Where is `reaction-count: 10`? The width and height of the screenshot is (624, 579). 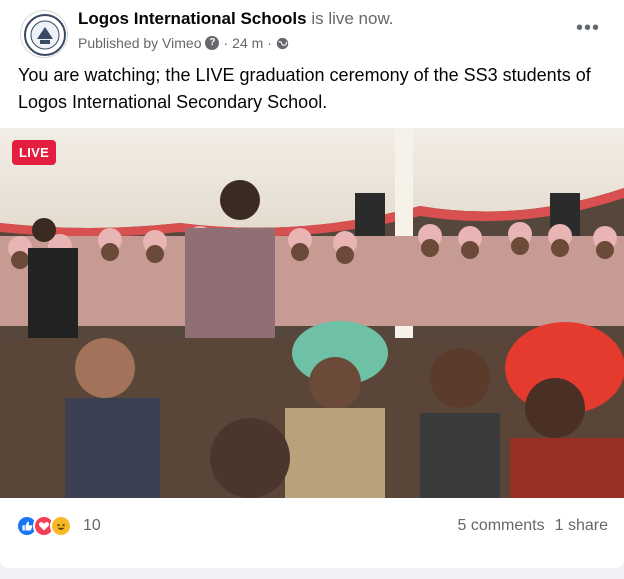
reaction-count: 10 is located at coordinates (92, 525).